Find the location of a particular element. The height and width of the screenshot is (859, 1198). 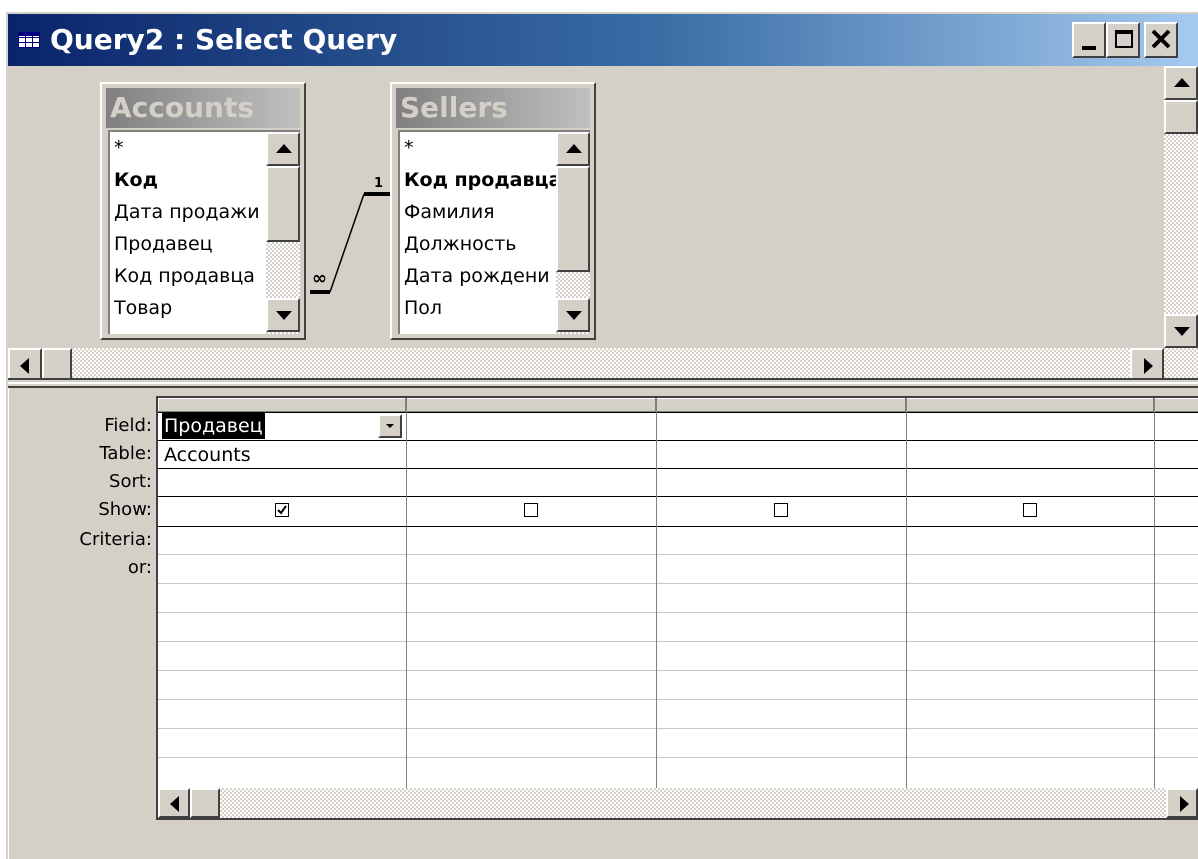

table-pane-vertical-scrollbar is located at coordinates (1181, 207).